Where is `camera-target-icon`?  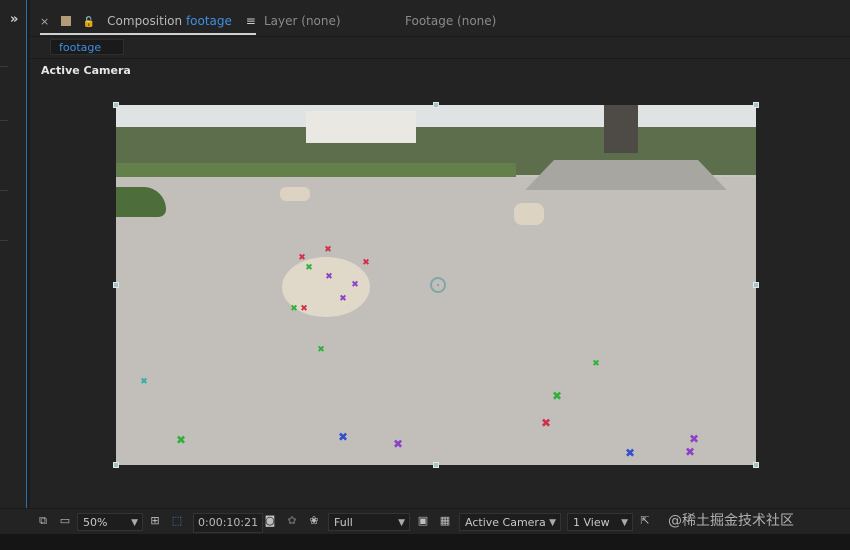
camera-target-icon is located at coordinates (438, 285).